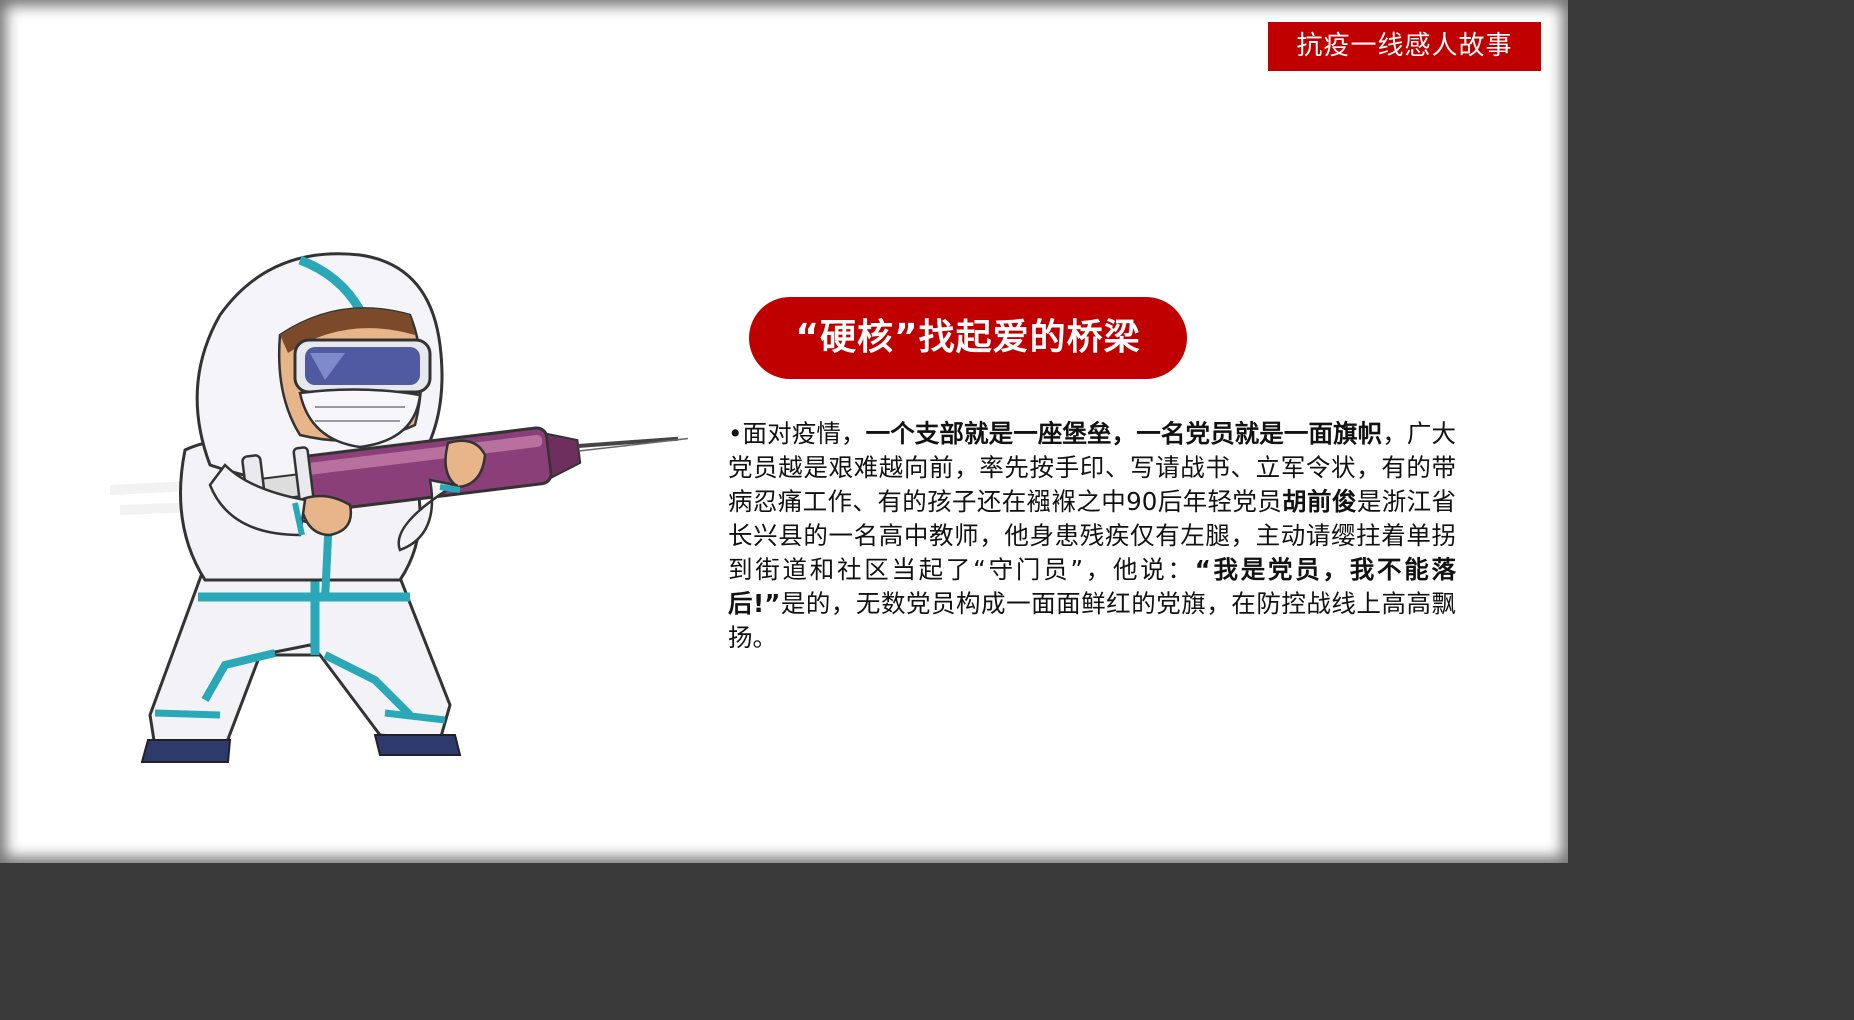 This screenshot has width=1854, height=1020. What do you see at coordinates (1124, 433) in the screenshot?
I see `bold-phrase: 一个支部就是一座堡垒，一名党员就是一面旗帜` at bounding box center [1124, 433].